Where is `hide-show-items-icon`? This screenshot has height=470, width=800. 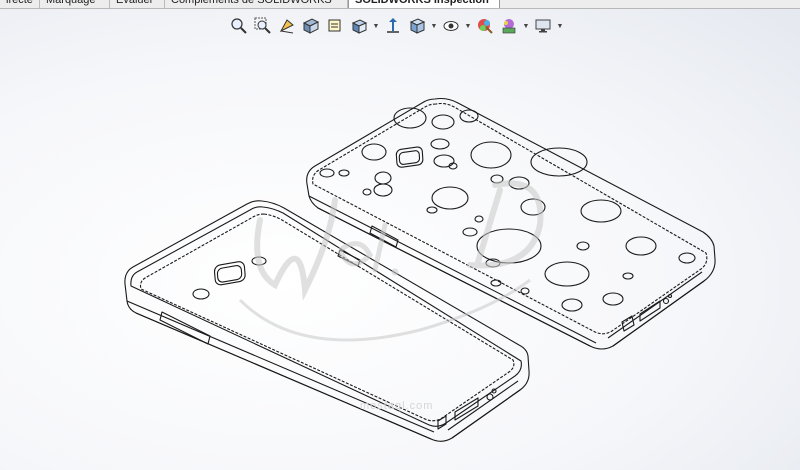
hide-show-items-icon is located at coordinates (451, 26).